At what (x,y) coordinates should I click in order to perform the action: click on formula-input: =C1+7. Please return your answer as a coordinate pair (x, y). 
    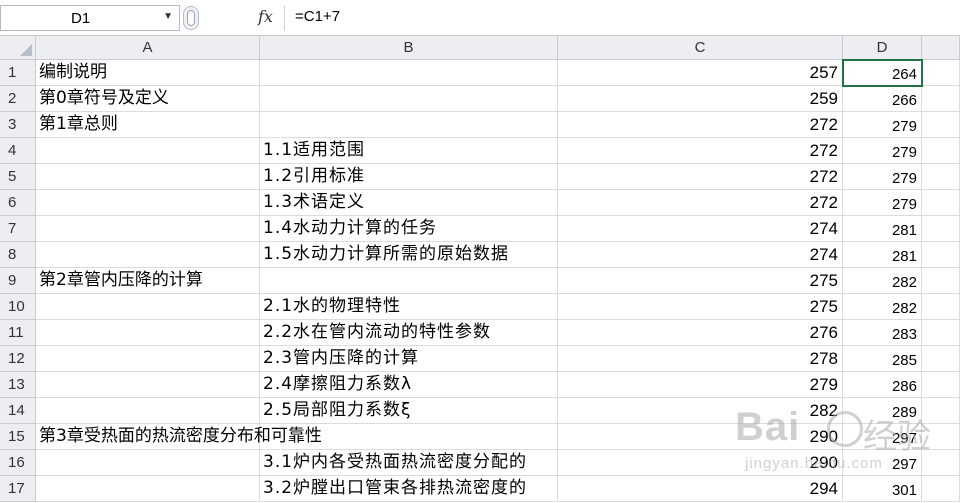
    Looking at the image, I should click on (622, 18).